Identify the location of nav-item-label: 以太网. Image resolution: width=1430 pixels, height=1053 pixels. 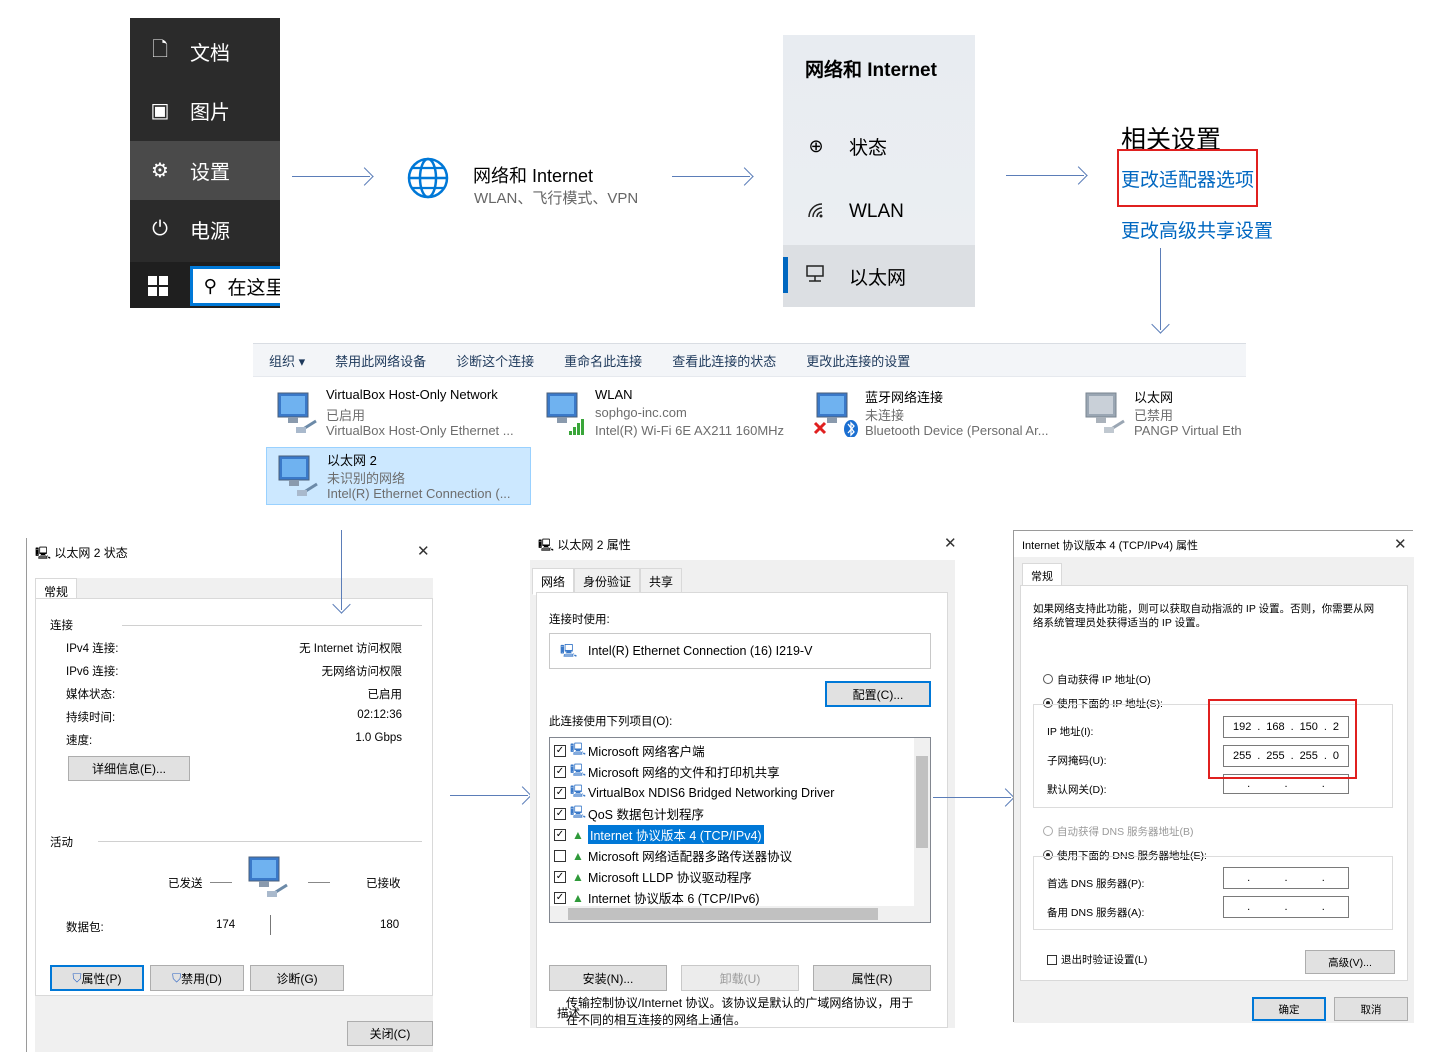
(878, 278).